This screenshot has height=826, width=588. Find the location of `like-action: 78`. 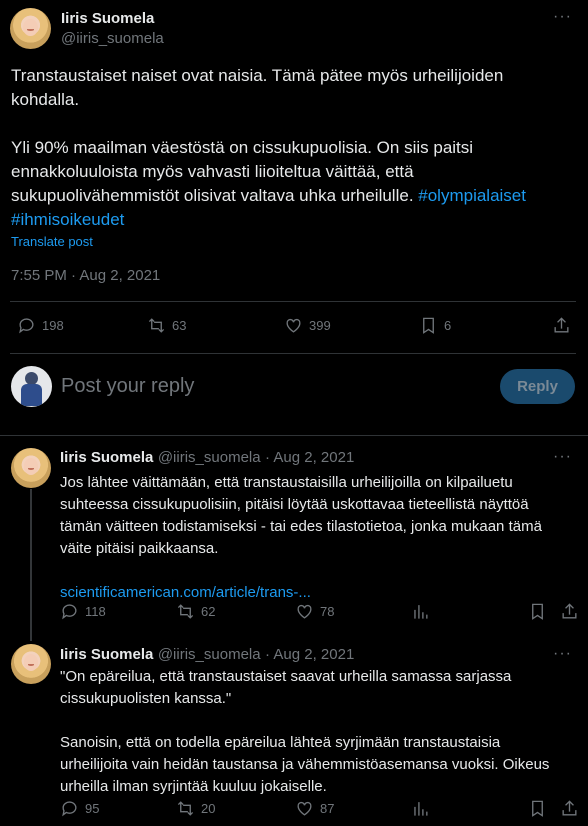

like-action: 78 is located at coordinates (314, 611).